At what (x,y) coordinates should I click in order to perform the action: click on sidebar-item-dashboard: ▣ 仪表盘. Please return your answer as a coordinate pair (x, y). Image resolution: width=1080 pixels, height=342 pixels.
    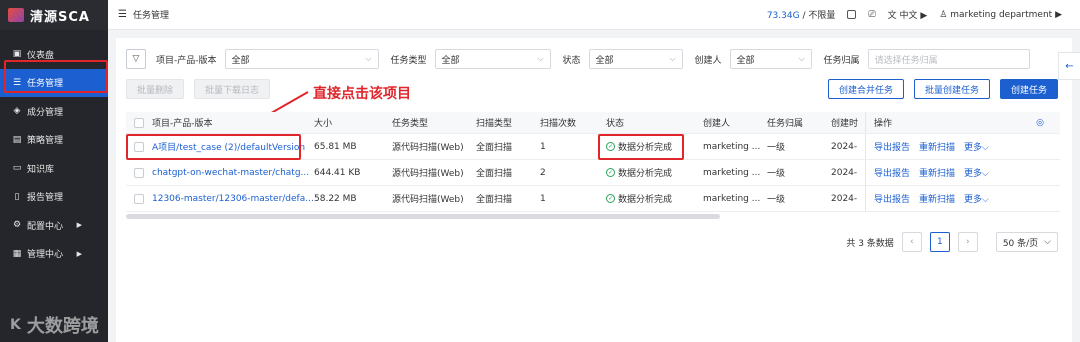
    Looking at the image, I should click on (54, 54).